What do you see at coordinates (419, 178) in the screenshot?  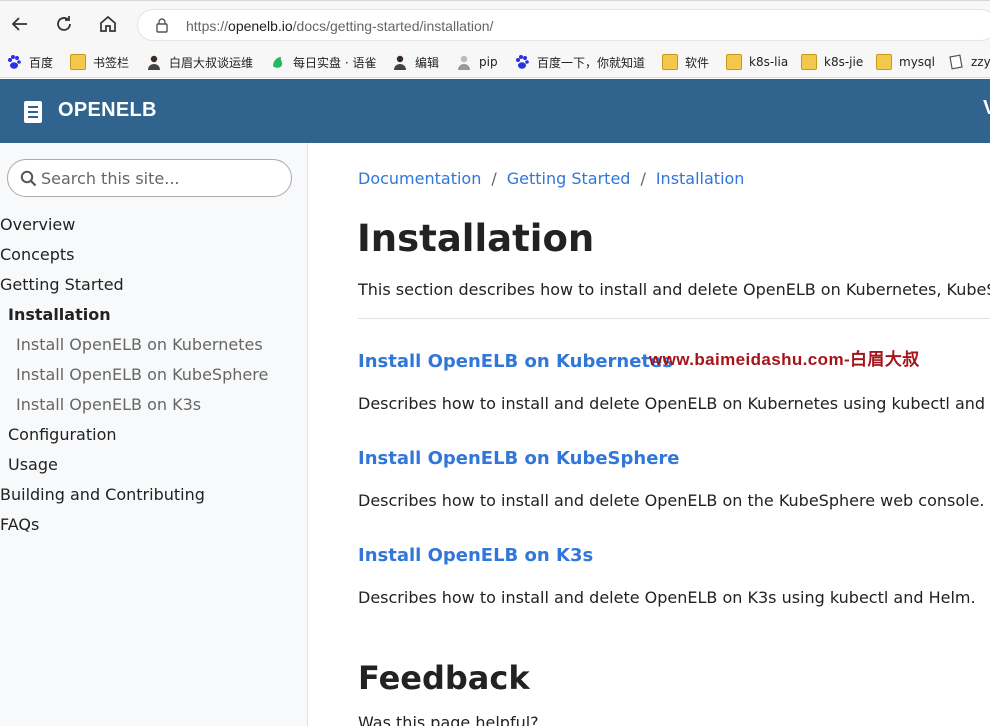 I see `breadcrumb-documentation: Documentation` at bounding box center [419, 178].